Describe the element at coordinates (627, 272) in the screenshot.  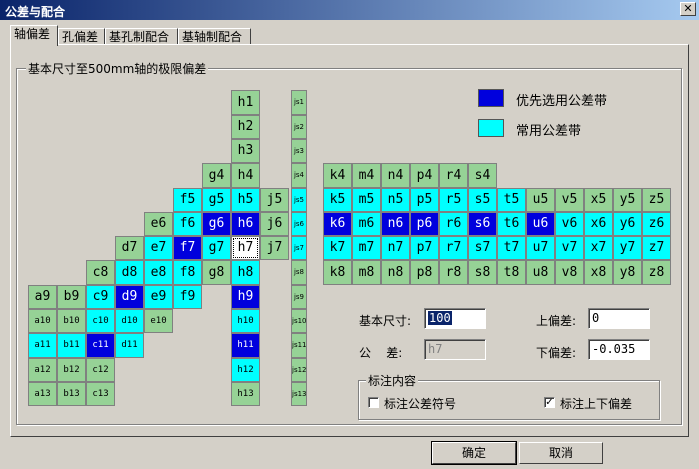
I see `grid-cell-y8: y8` at that location.